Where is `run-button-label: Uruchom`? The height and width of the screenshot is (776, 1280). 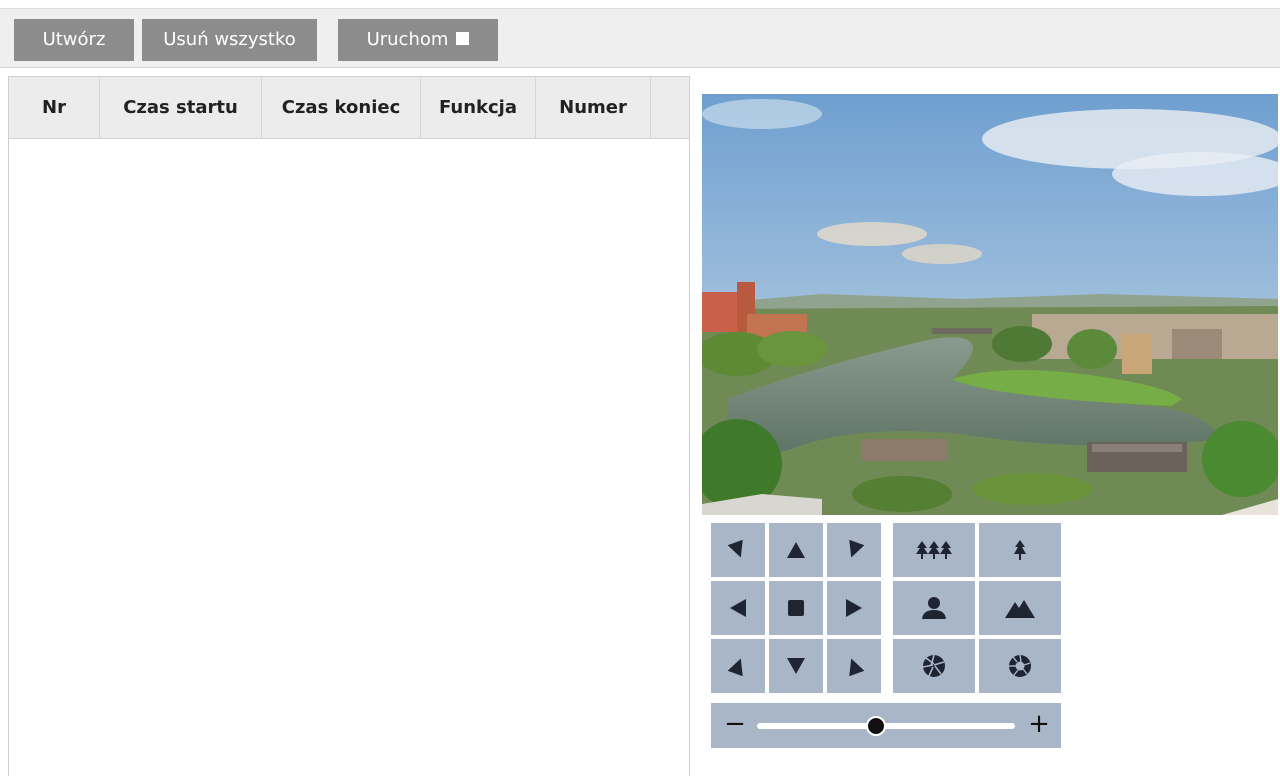 run-button-label: Uruchom is located at coordinates (407, 39).